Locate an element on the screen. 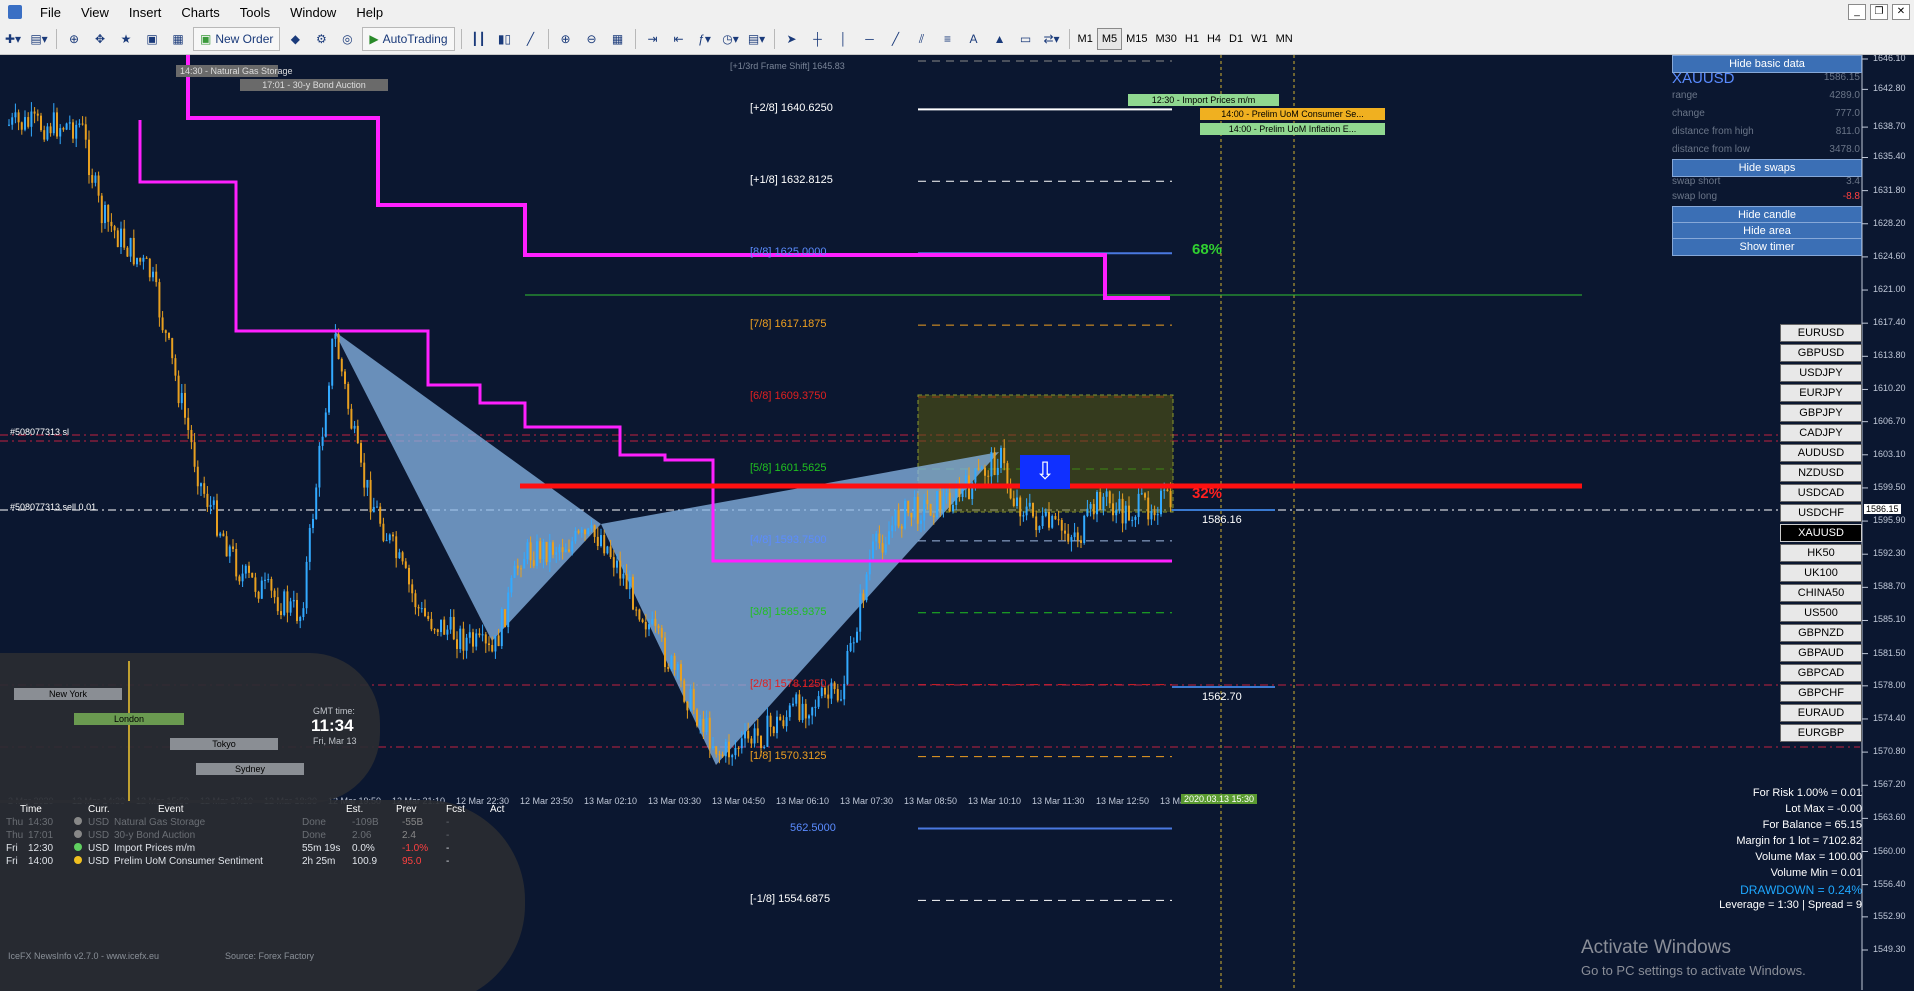 The image size is (1914, 991). options-icon: ⚙ is located at coordinates (321, 39).